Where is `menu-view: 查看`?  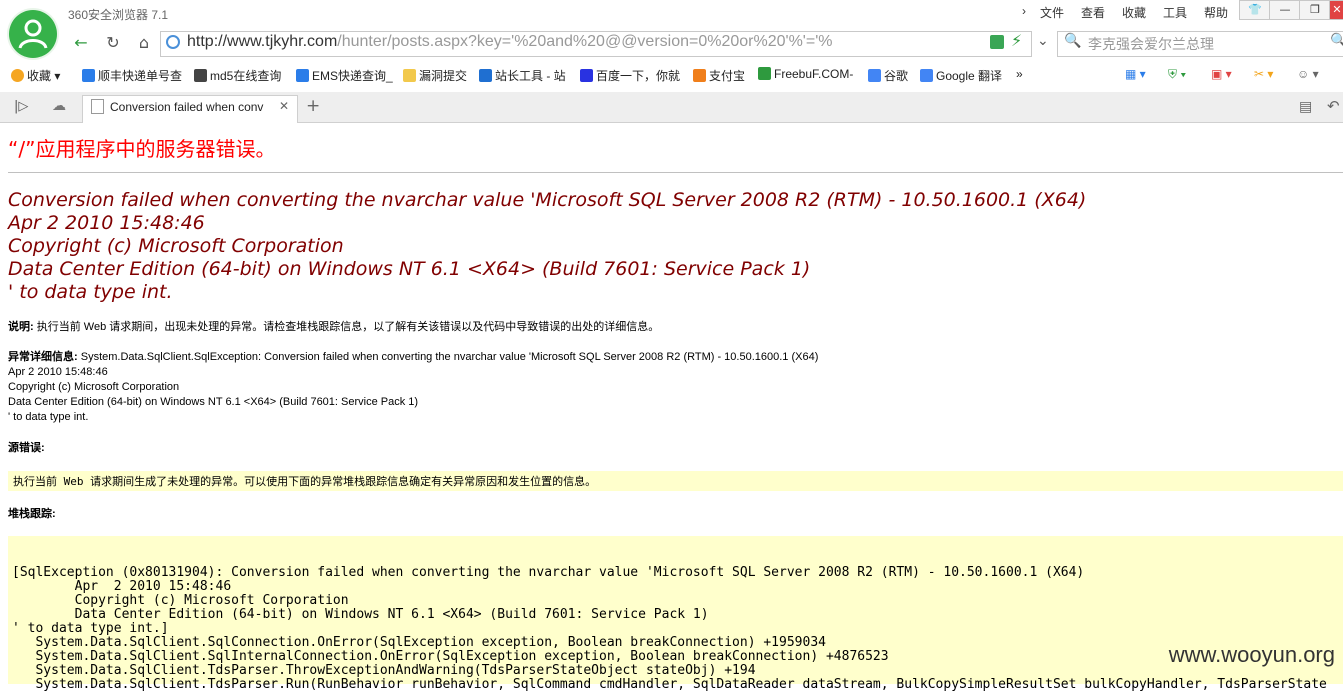
menu-view: 查看 is located at coordinates (1093, 12).